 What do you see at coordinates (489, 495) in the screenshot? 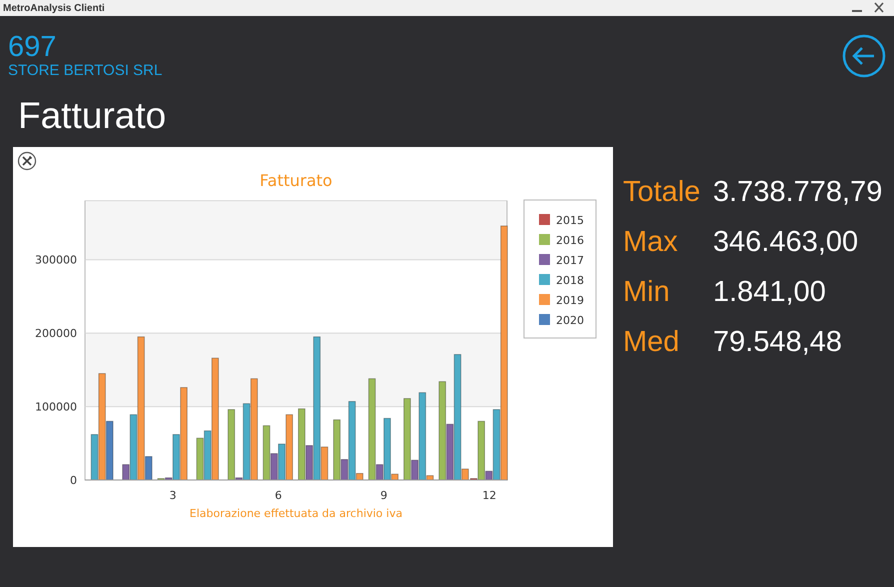
I see `x-tick-label: 12` at bounding box center [489, 495].